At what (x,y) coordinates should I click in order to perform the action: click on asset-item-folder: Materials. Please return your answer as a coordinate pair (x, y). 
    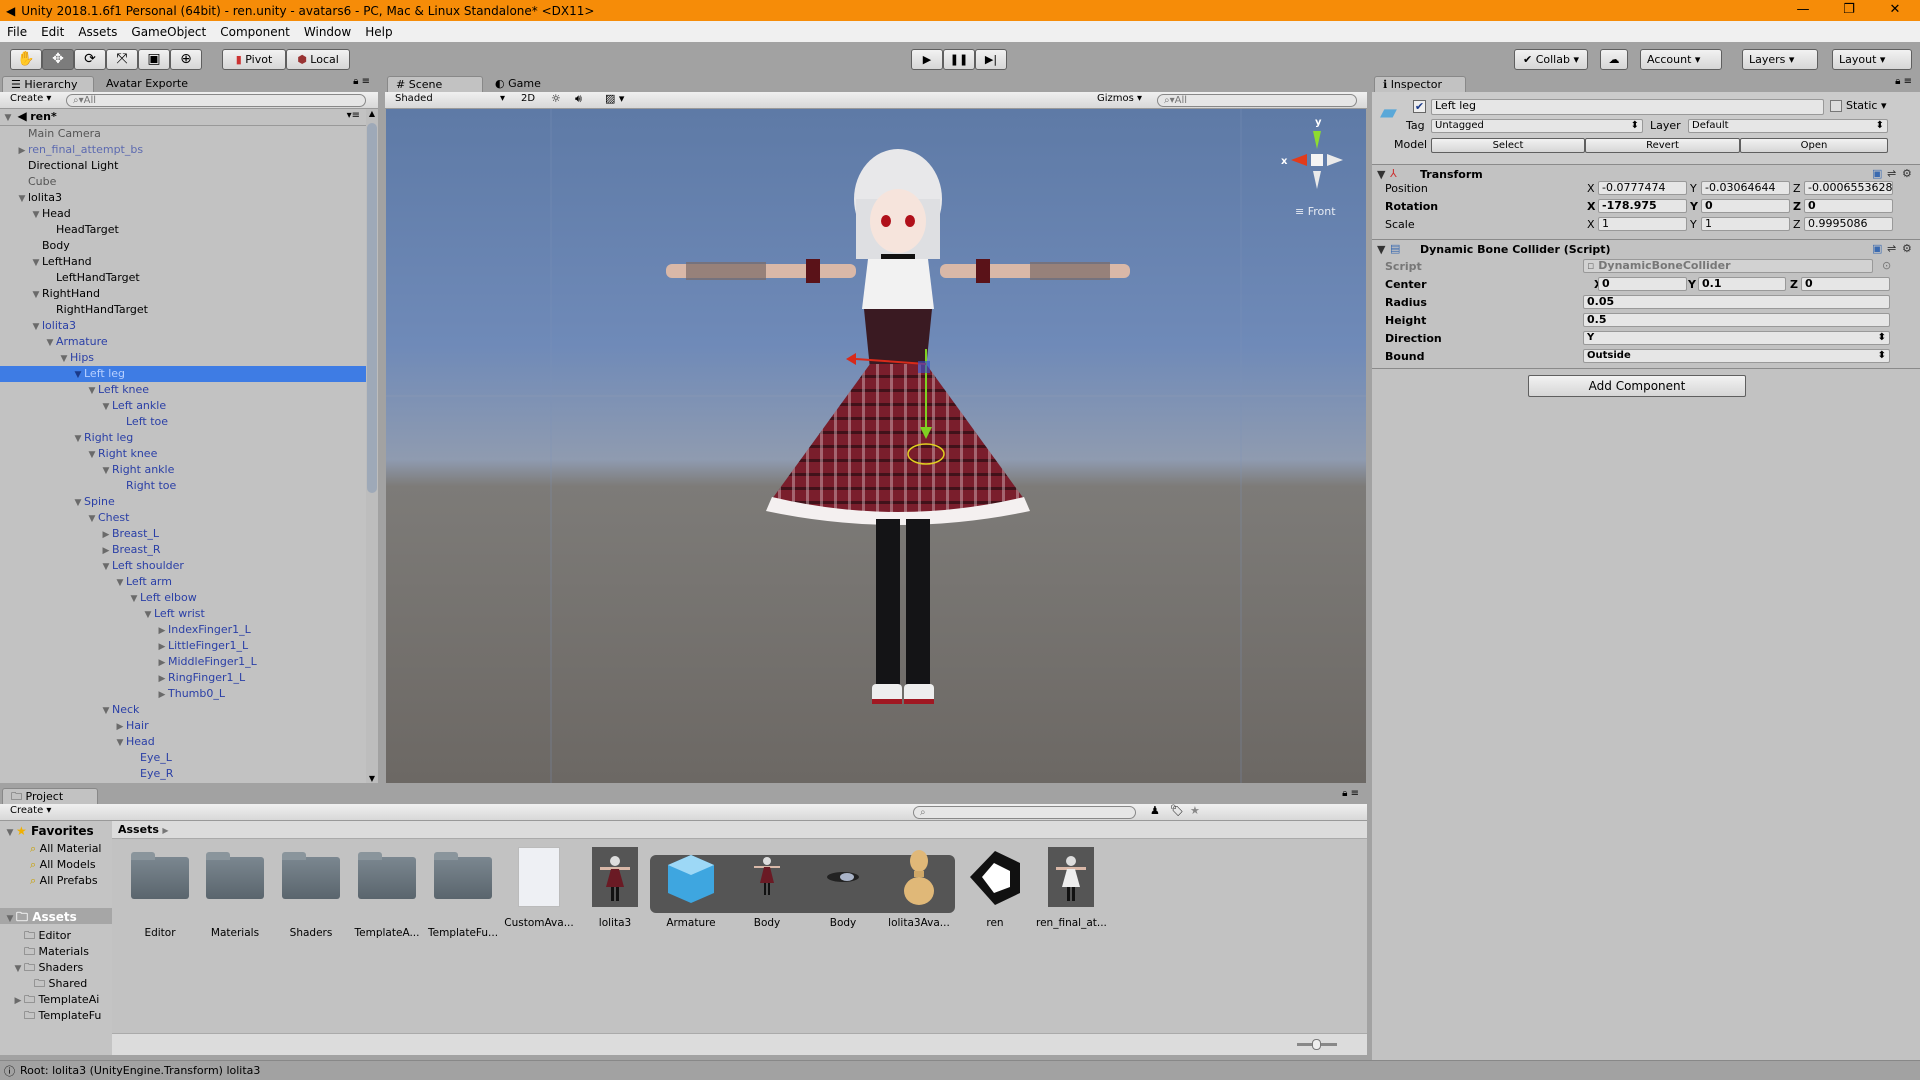
    Looking at the image, I should click on (235, 893).